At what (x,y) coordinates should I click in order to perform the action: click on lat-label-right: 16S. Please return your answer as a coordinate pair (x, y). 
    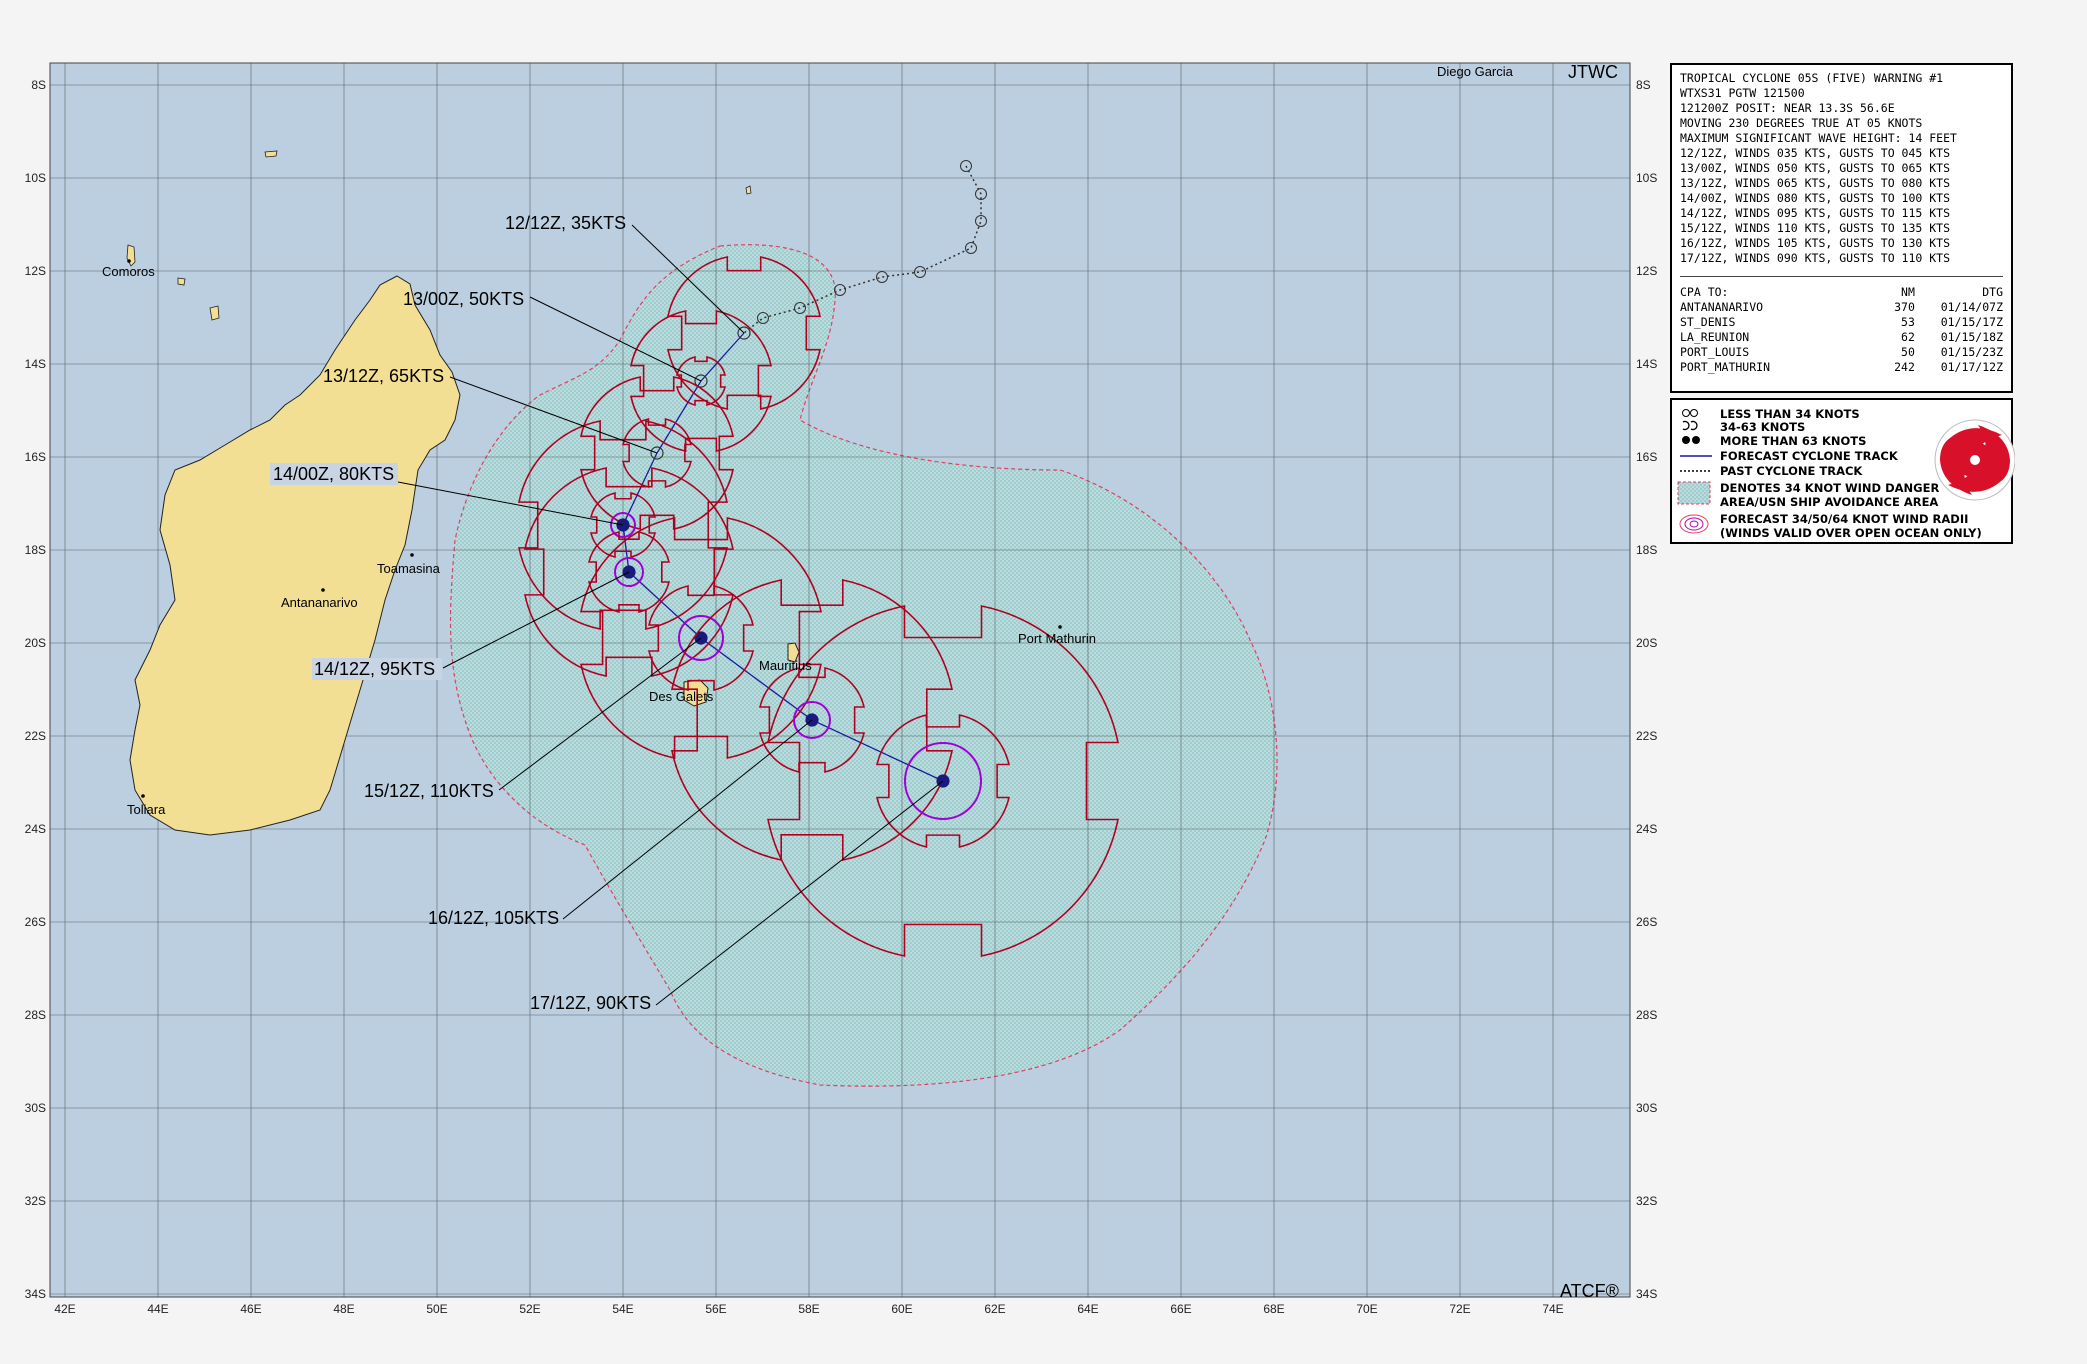
    Looking at the image, I should click on (1646, 457).